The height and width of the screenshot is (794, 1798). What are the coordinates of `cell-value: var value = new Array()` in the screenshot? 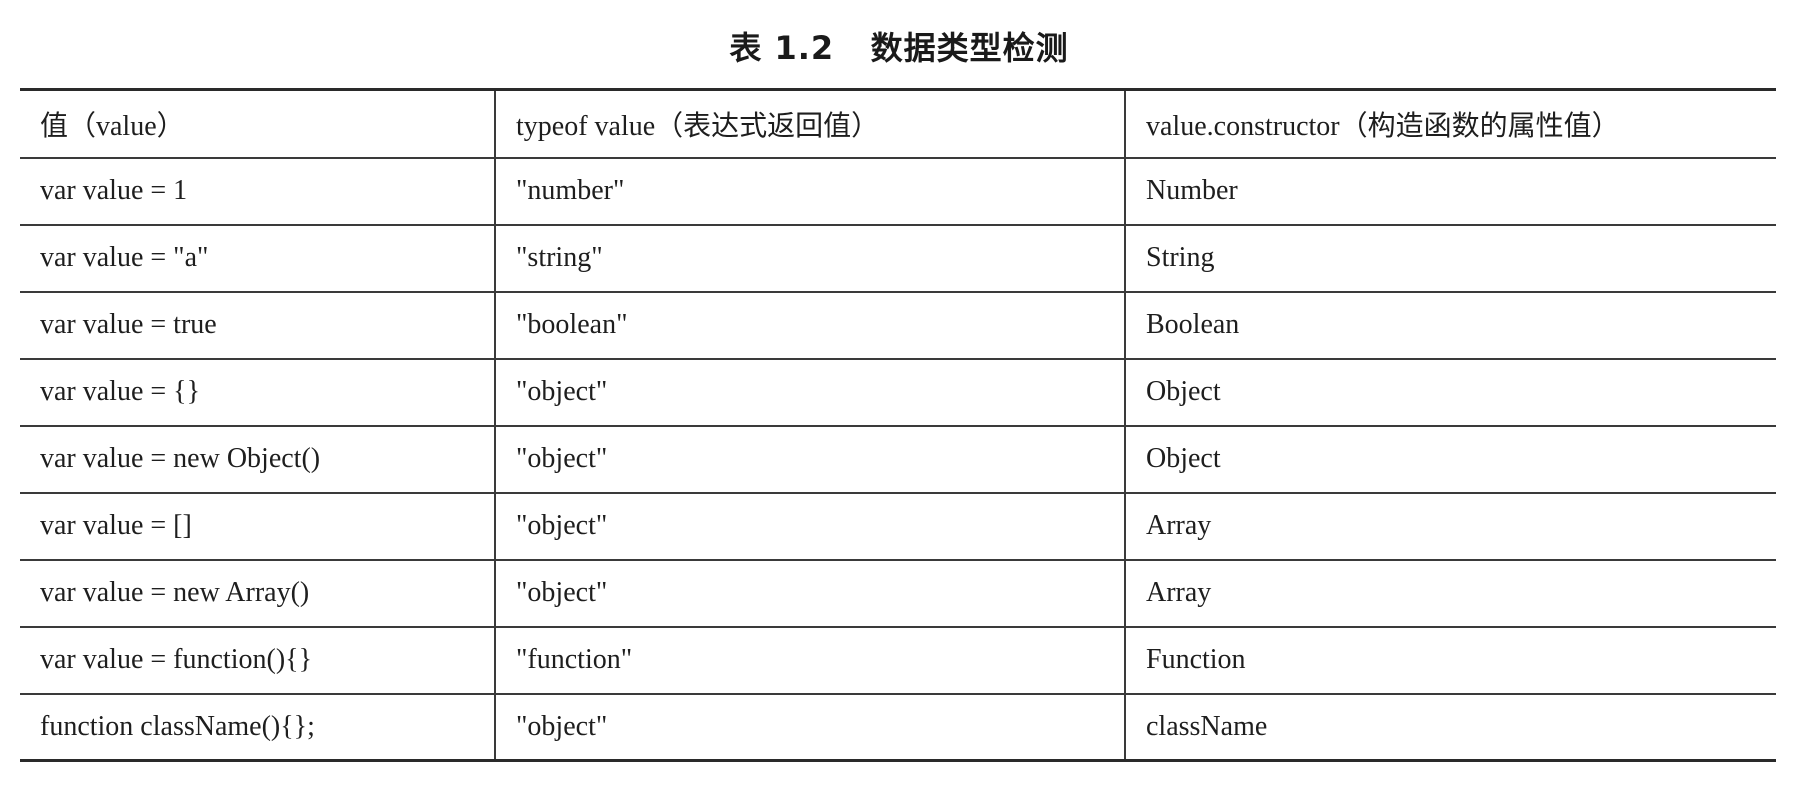 It's located at (258, 593).